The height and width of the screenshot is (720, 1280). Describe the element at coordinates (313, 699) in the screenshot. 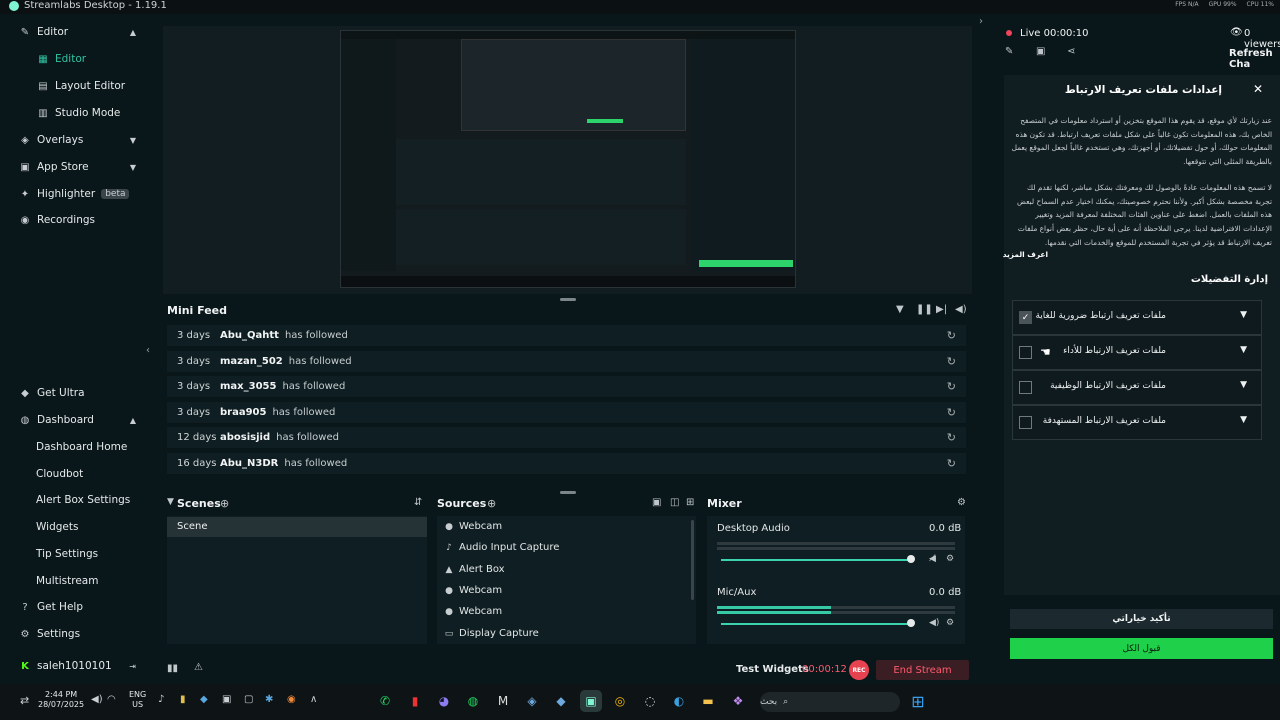

I see `chevron-up-icon: ∧` at that location.